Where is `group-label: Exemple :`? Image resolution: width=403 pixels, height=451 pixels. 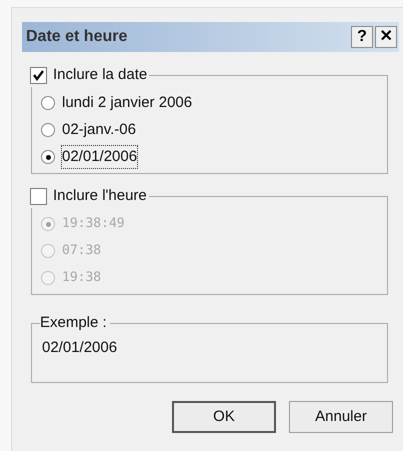
group-label: Exemple : is located at coordinates (74, 323).